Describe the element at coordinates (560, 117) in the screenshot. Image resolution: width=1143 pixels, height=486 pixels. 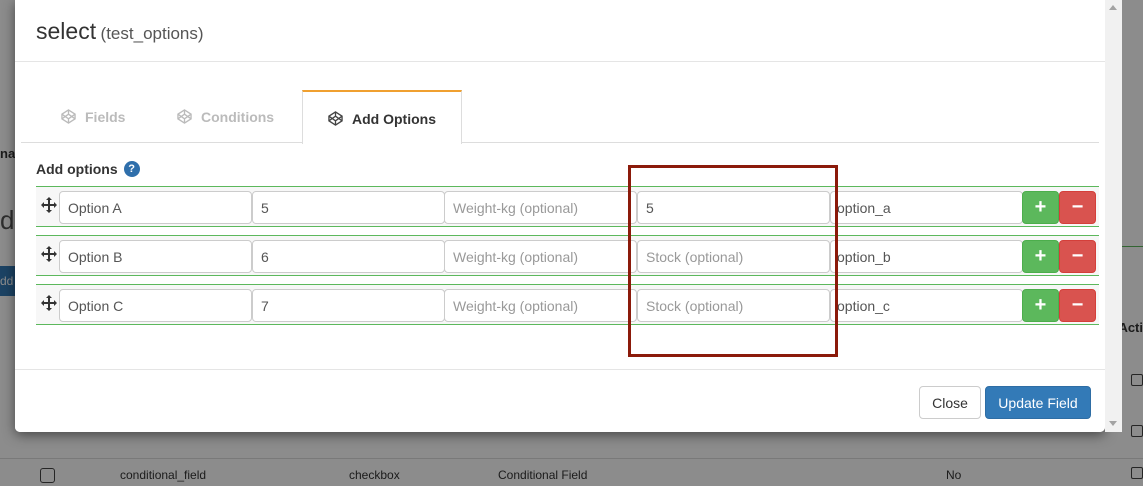
I see `tab-bar: Fields Conditions Add Options` at that location.